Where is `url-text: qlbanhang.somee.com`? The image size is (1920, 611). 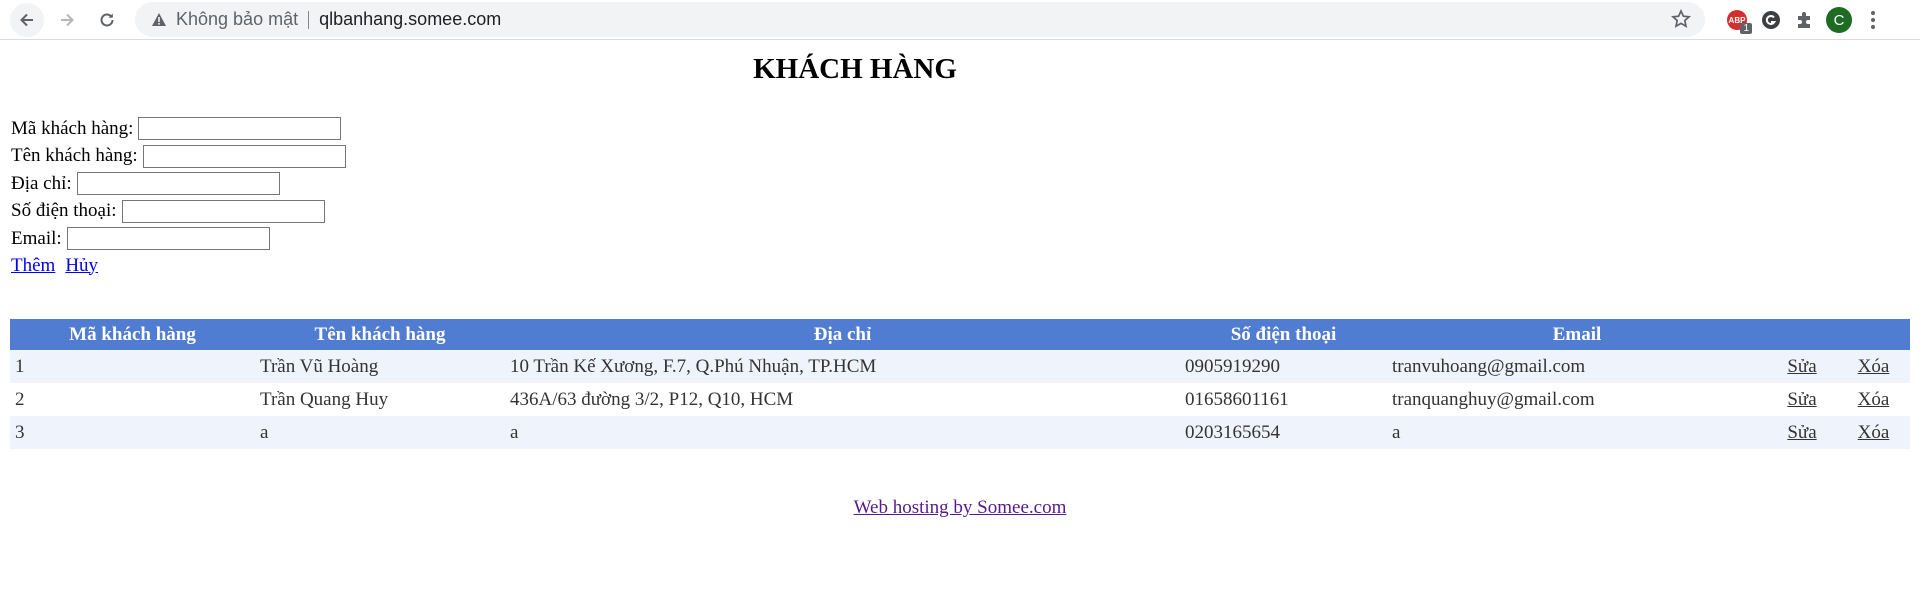 url-text: qlbanhang.somee.com is located at coordinates (410, 19).